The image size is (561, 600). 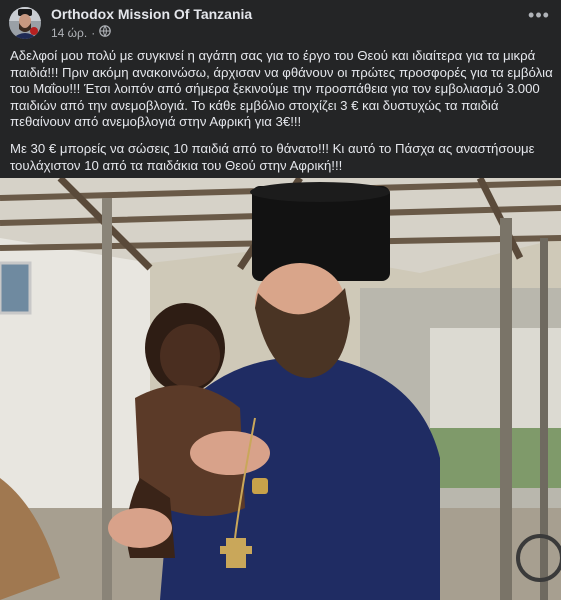 What do you see at coordinates (539, 17) in the screenshot?
I see `more-options-button: •••` at bounding box center [539, 17].